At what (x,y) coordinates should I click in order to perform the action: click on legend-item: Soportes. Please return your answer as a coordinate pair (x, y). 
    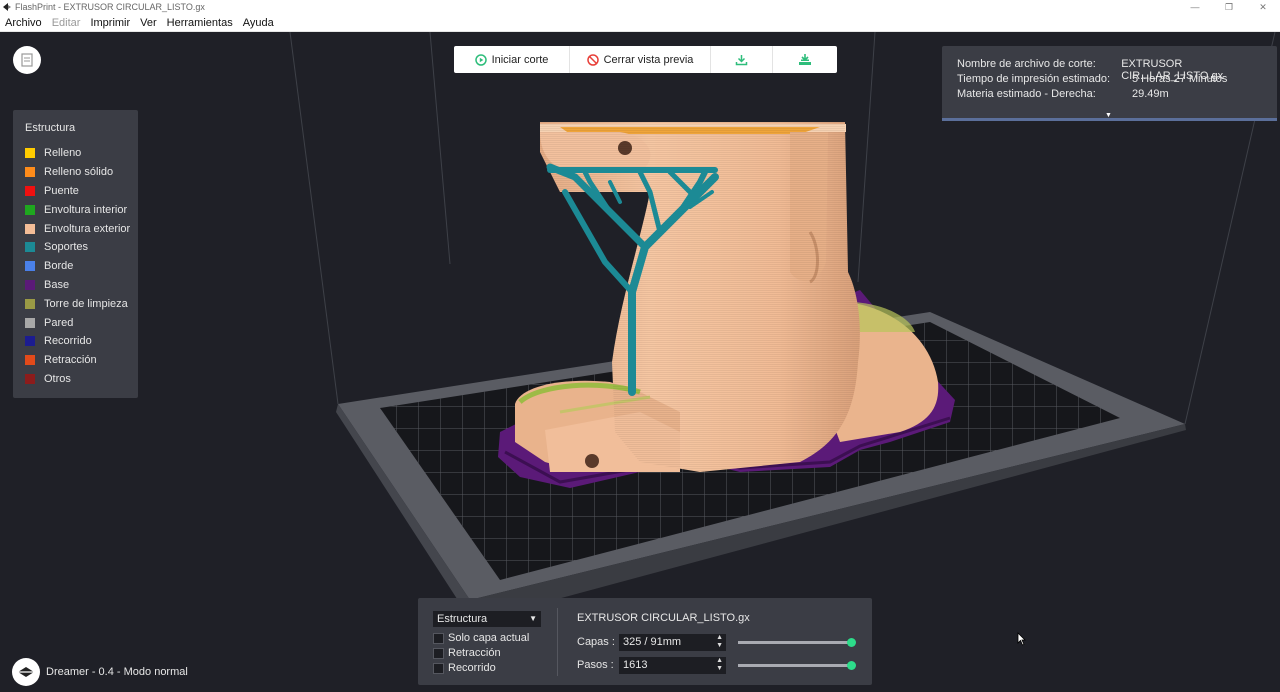
    Looking at the image, I should click on (81, 247).